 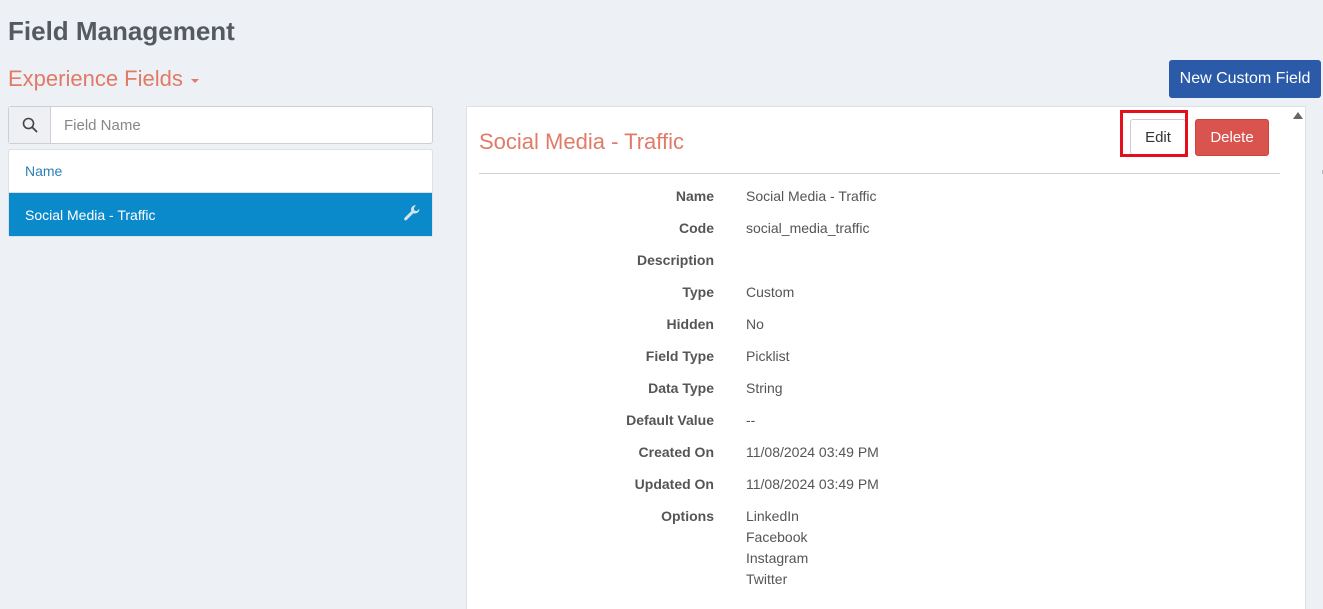 I want to click on edit-button: Edit, so click(x=1158, y=137).